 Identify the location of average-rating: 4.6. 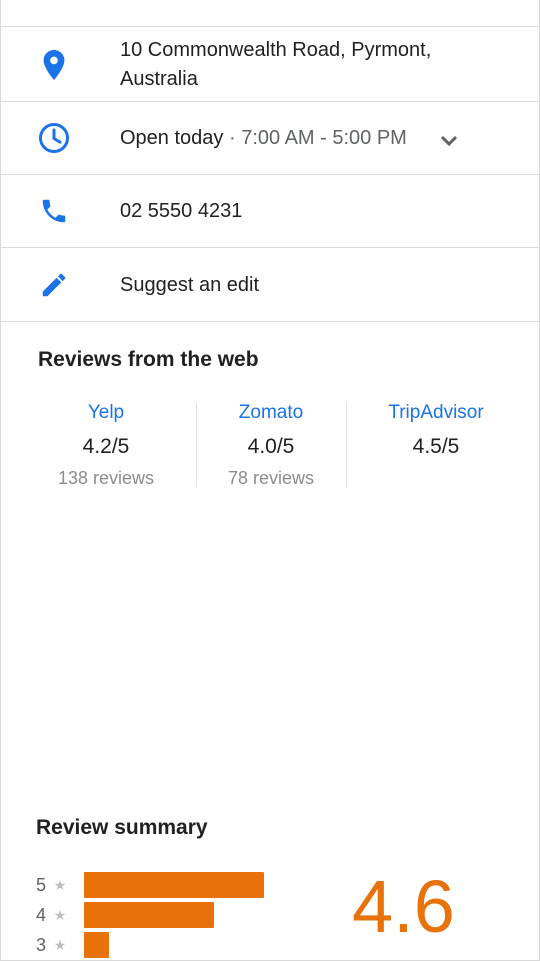
(403, 906).